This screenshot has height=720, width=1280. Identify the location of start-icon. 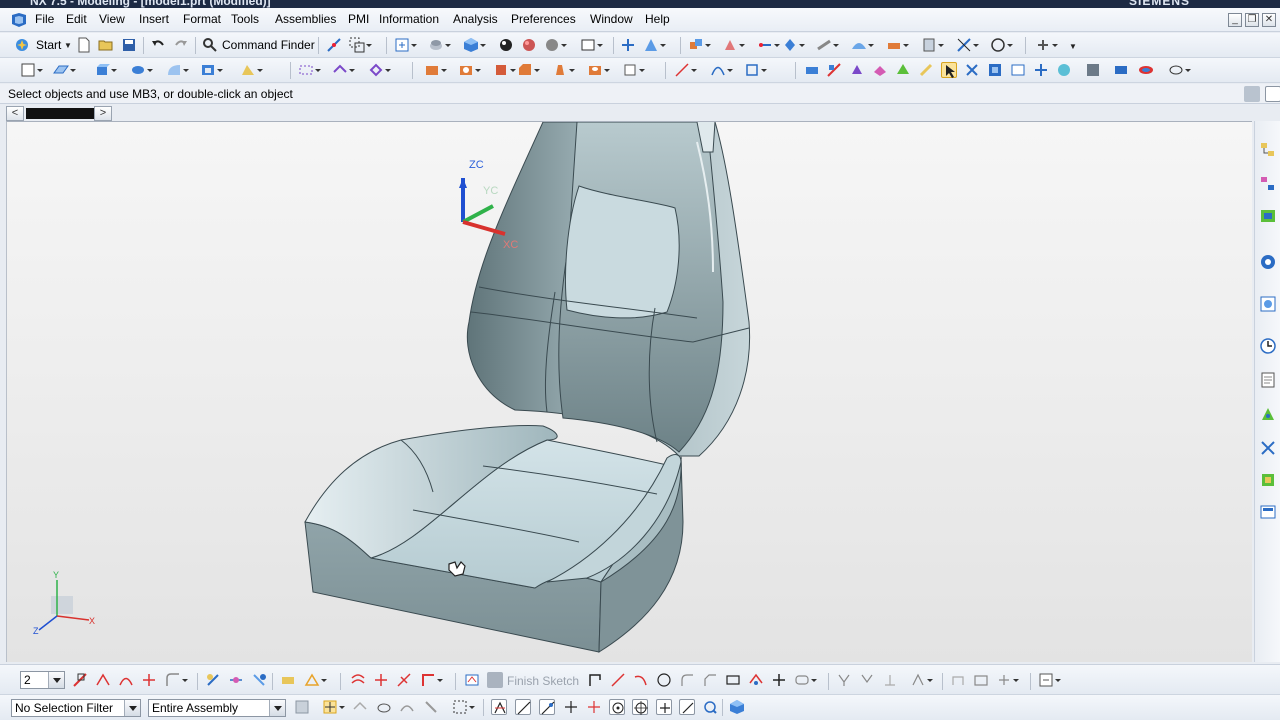
(22, 45).